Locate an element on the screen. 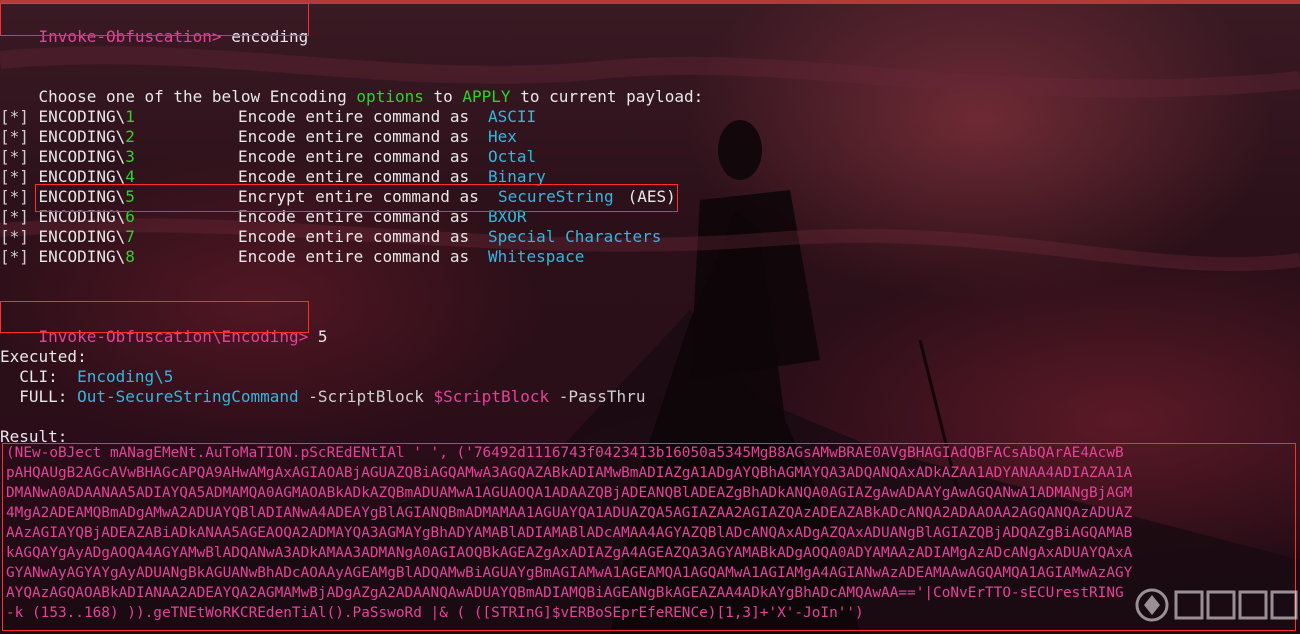 This screenshot has height=634, width=1300. cli-value: Encoding\5 is located at coordinates (125, 376).